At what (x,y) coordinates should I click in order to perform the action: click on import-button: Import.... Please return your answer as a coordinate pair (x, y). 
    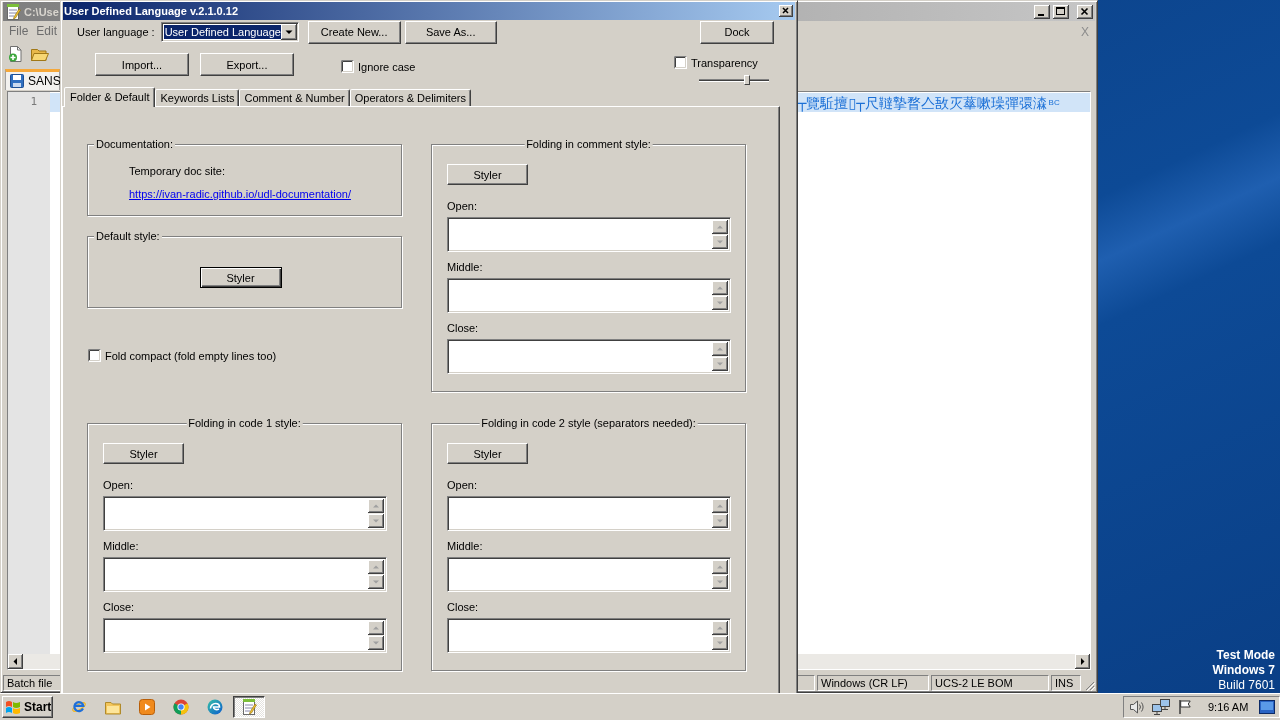
    Looking at the image, I should click on (142, 64).